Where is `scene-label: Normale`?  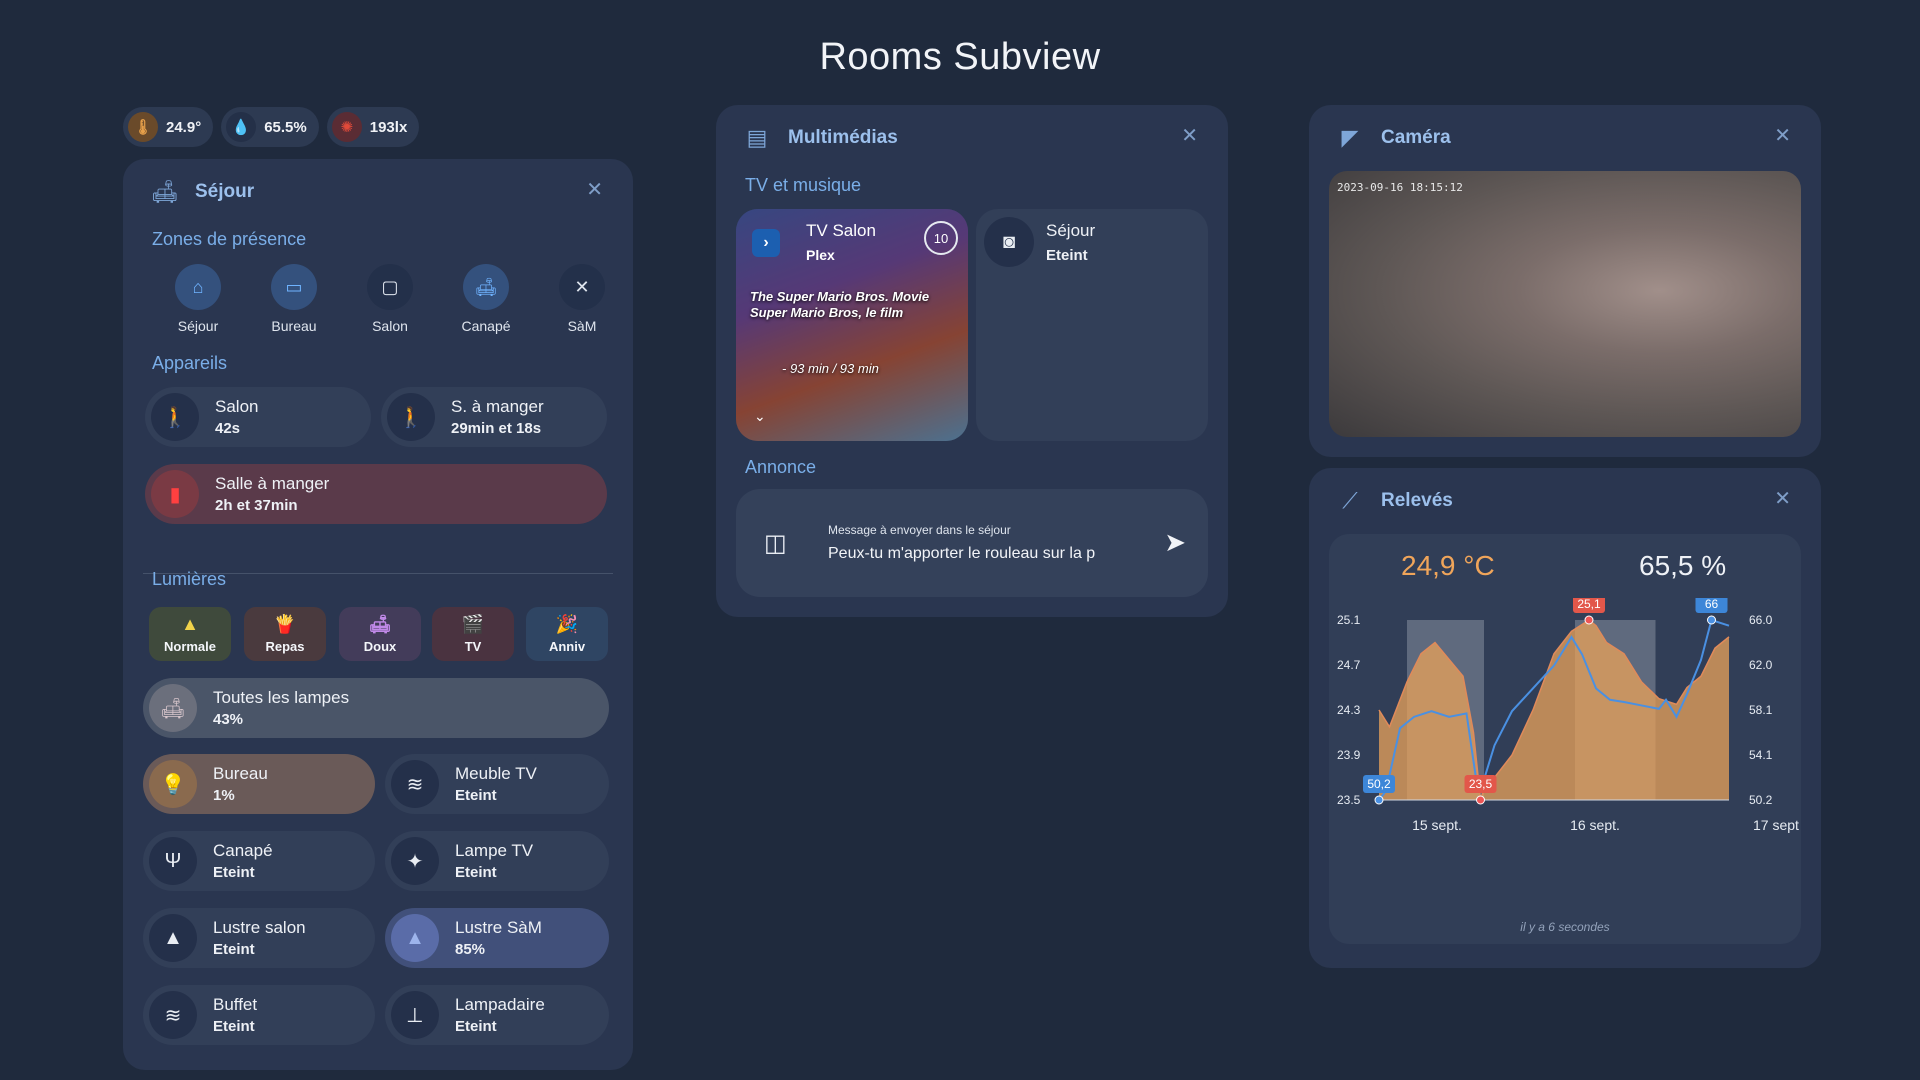 scene-label: Normale is located at coordinates (190, 646).